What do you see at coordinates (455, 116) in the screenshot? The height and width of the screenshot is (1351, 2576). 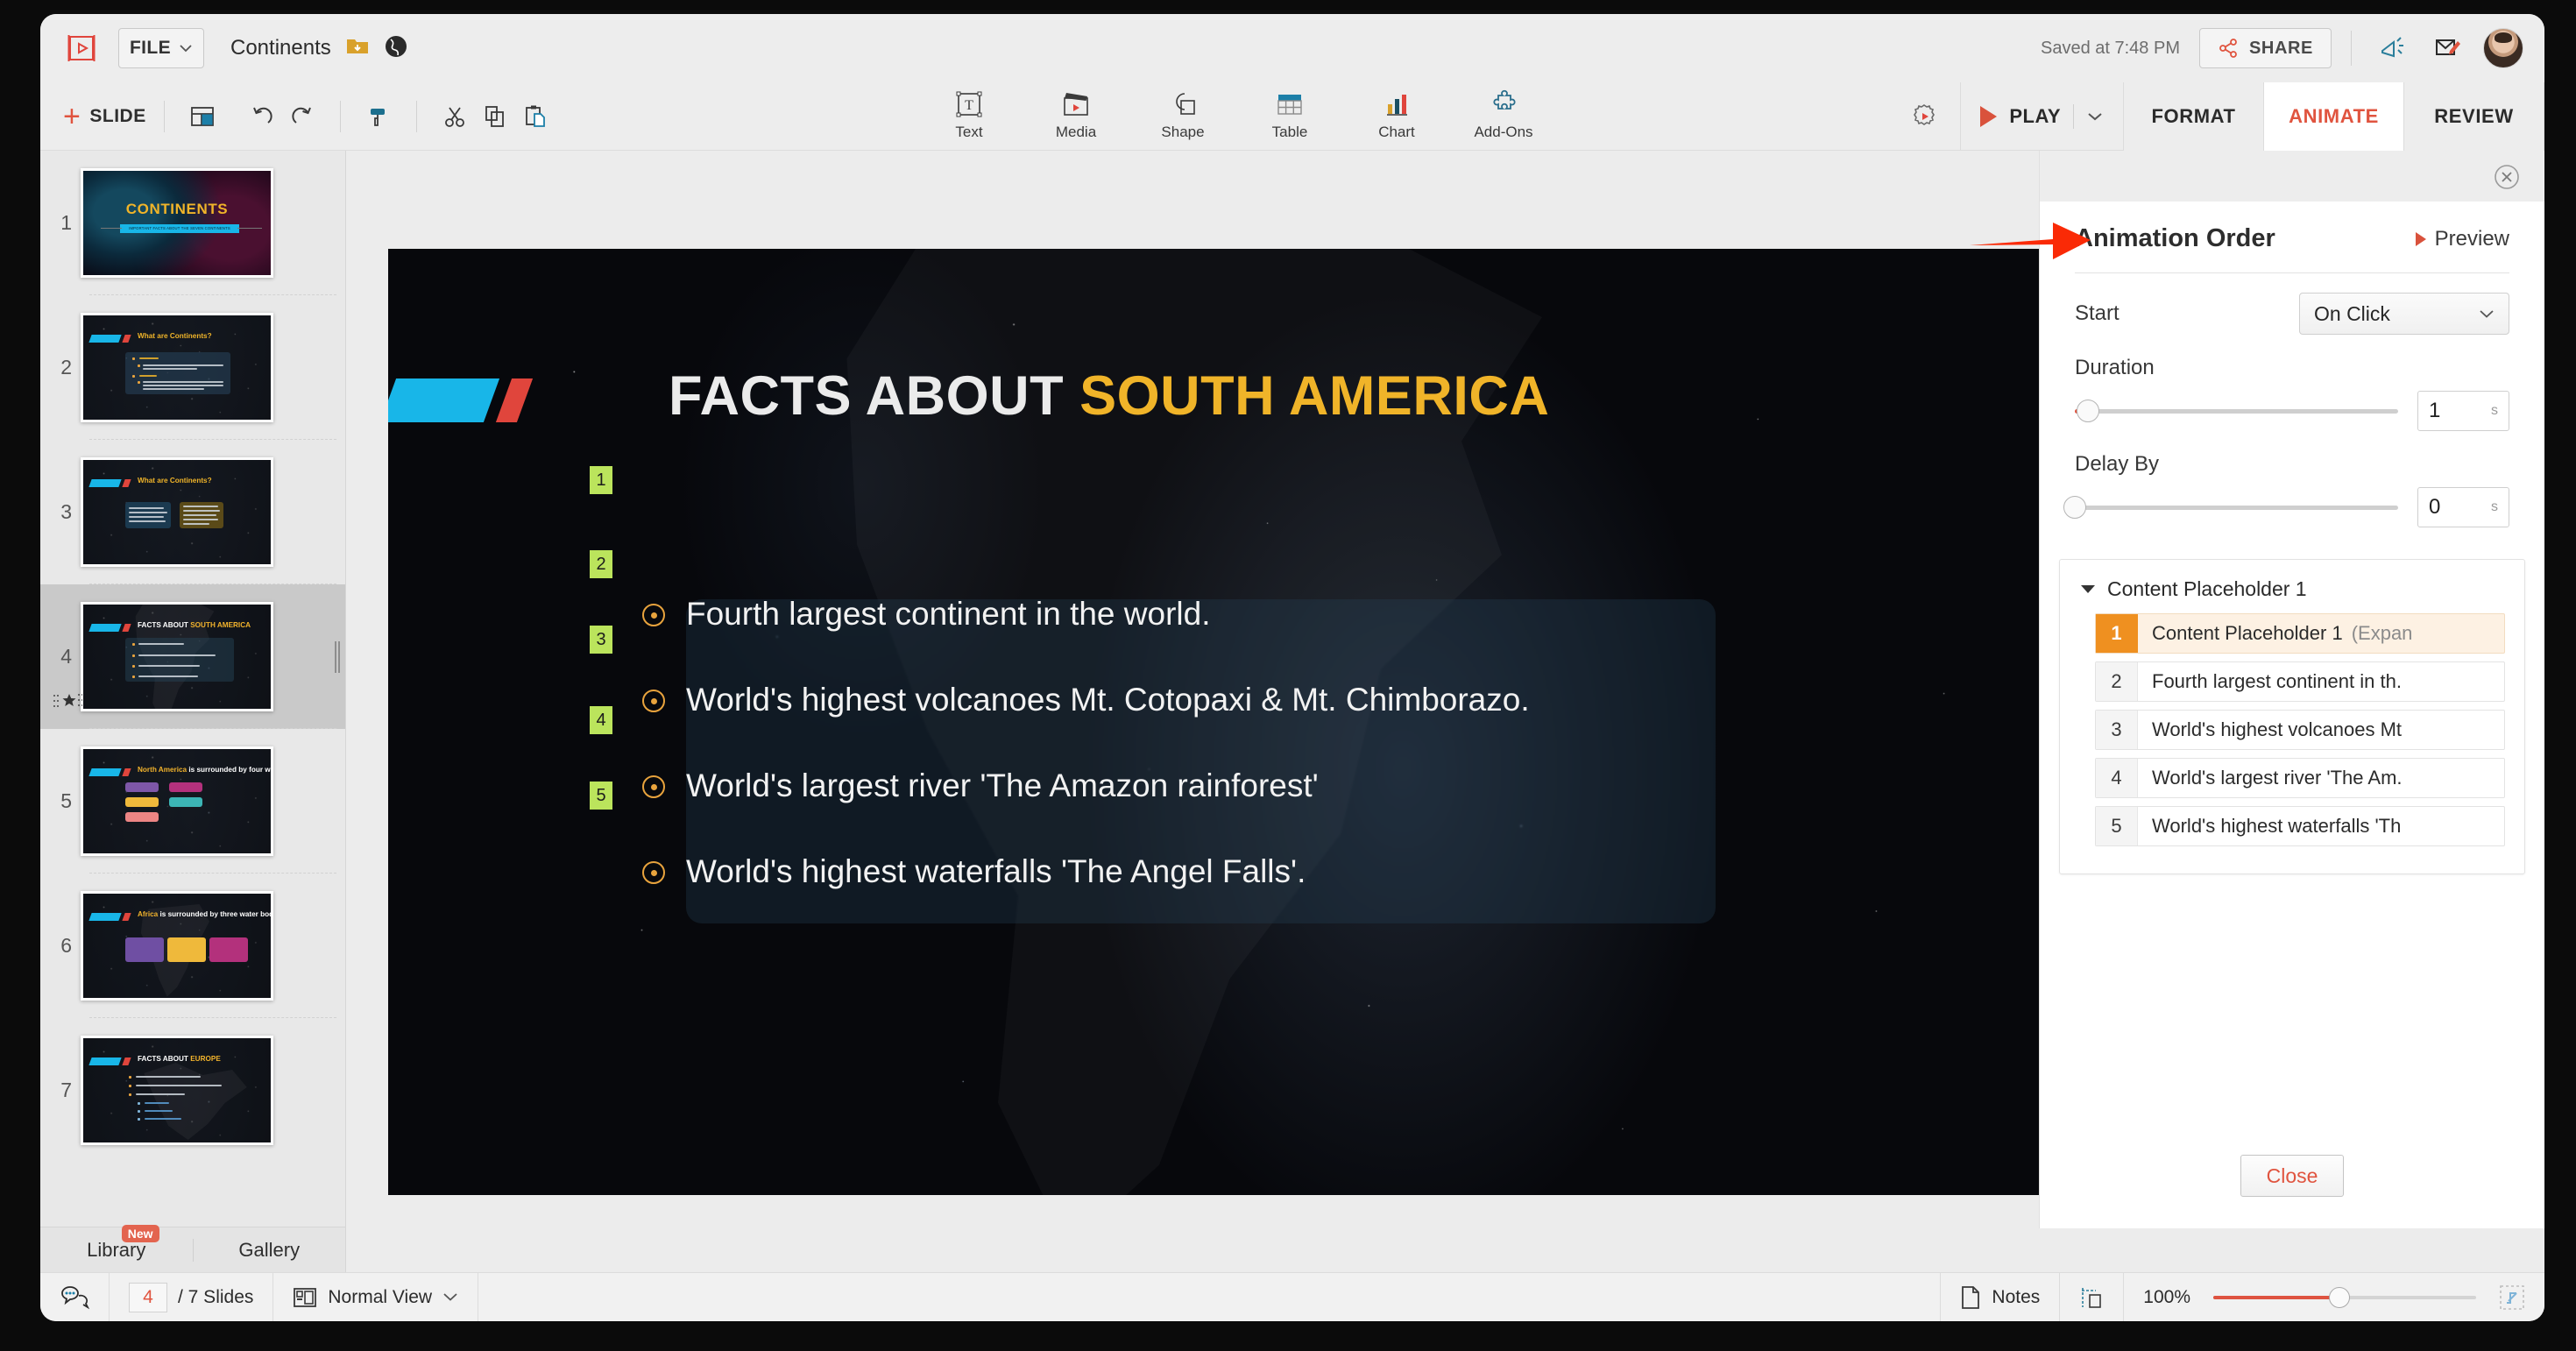 I see `cut-icon` at bounding box center [455, 116].